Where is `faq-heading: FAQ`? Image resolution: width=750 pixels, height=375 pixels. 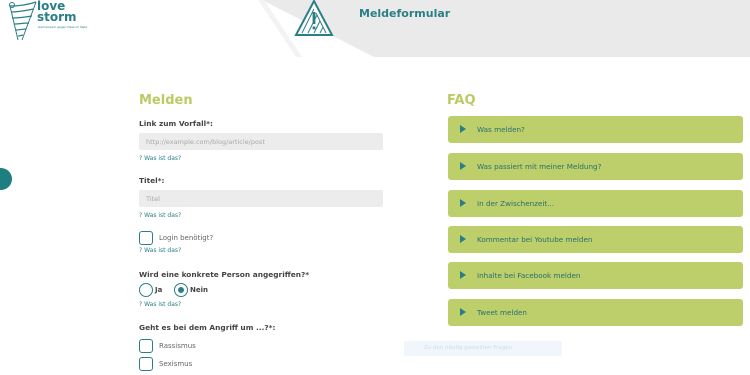 faq-heading: FAQ is located at coordinates (461, 100).